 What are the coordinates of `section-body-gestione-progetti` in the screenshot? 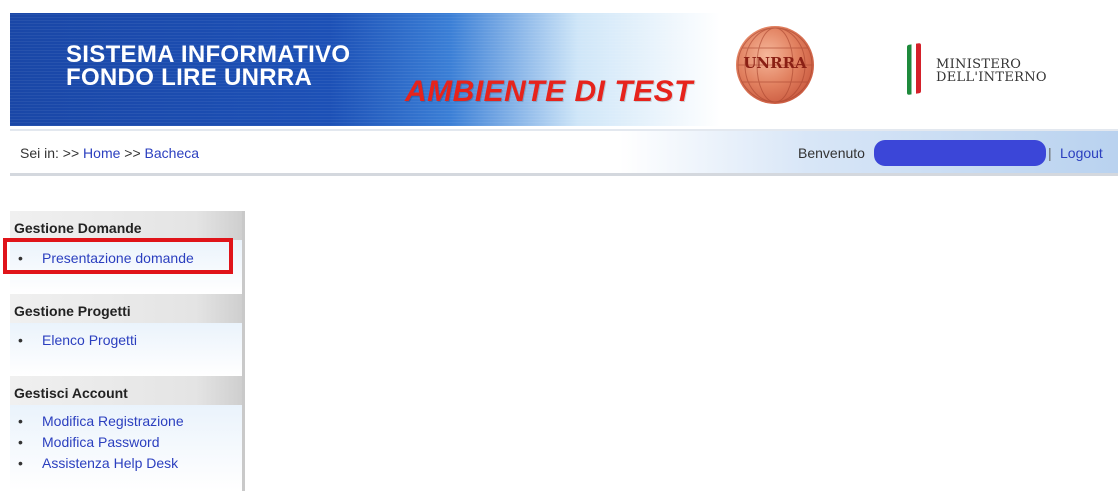 It's located at (126, 349).